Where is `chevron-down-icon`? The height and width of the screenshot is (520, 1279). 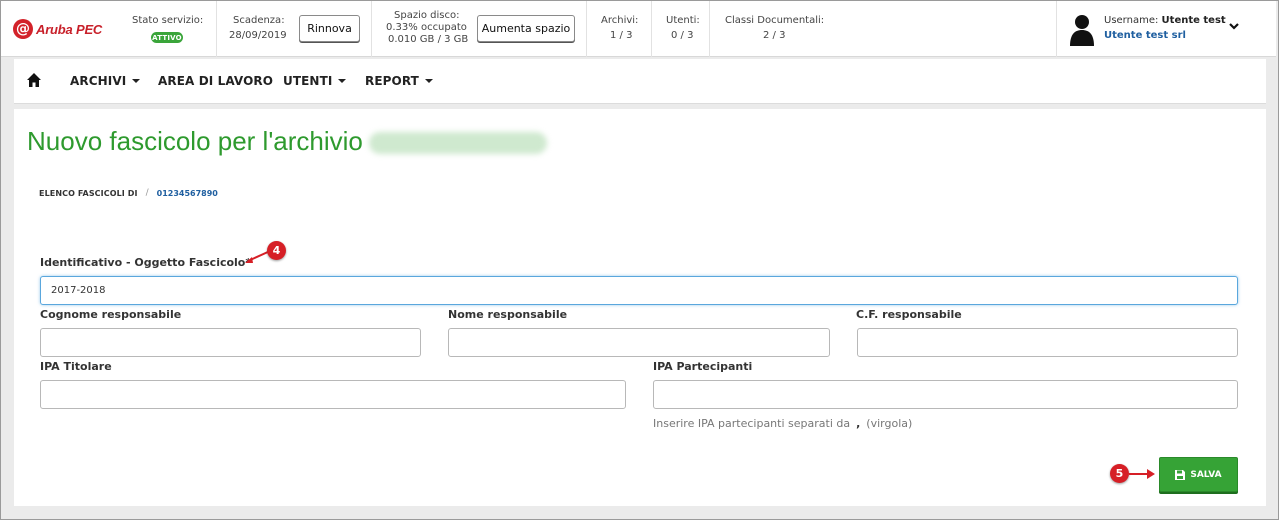 chevron-down-icon is located at coordinates (1234, 26).